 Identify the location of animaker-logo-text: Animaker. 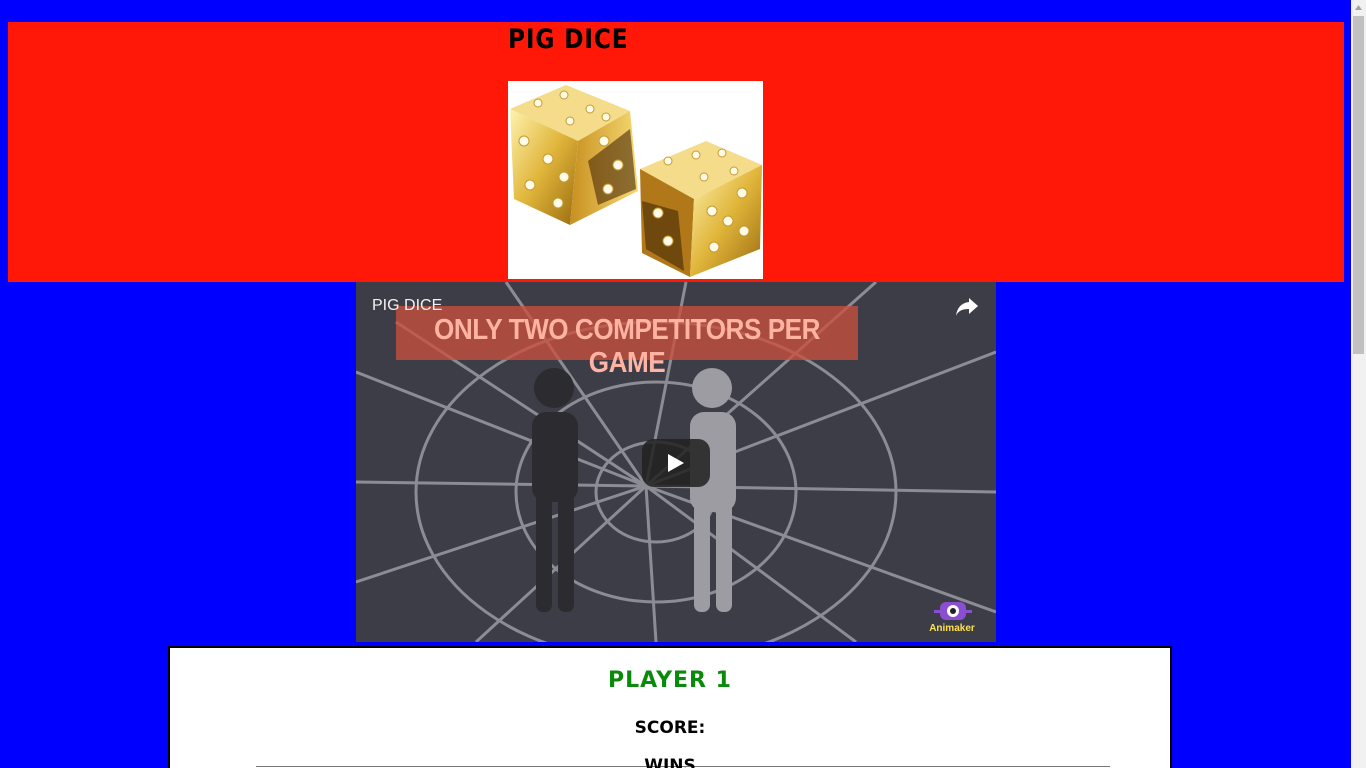
(952, 628).